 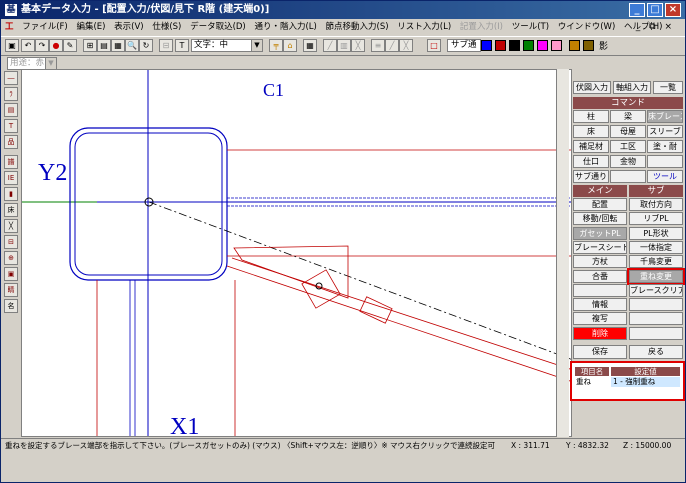 What do you see at coordinates (290, 45) in the screenshot?
I see `roof-icon: ⌂` at bounding box center [290, 45].